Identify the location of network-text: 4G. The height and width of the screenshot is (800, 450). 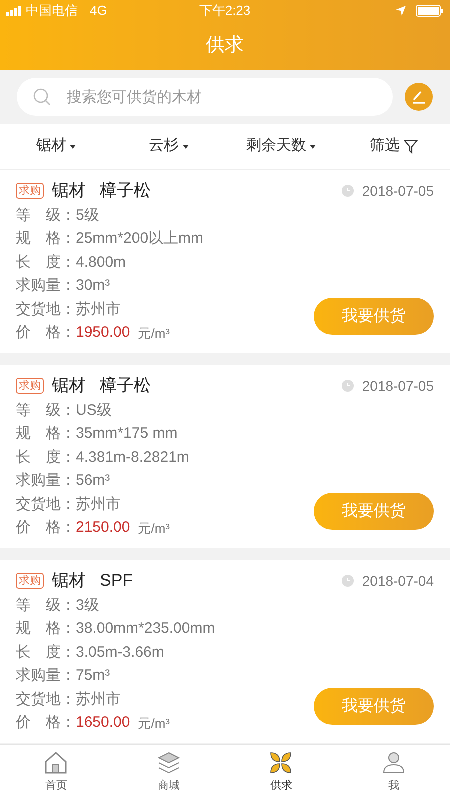
(99, 11).